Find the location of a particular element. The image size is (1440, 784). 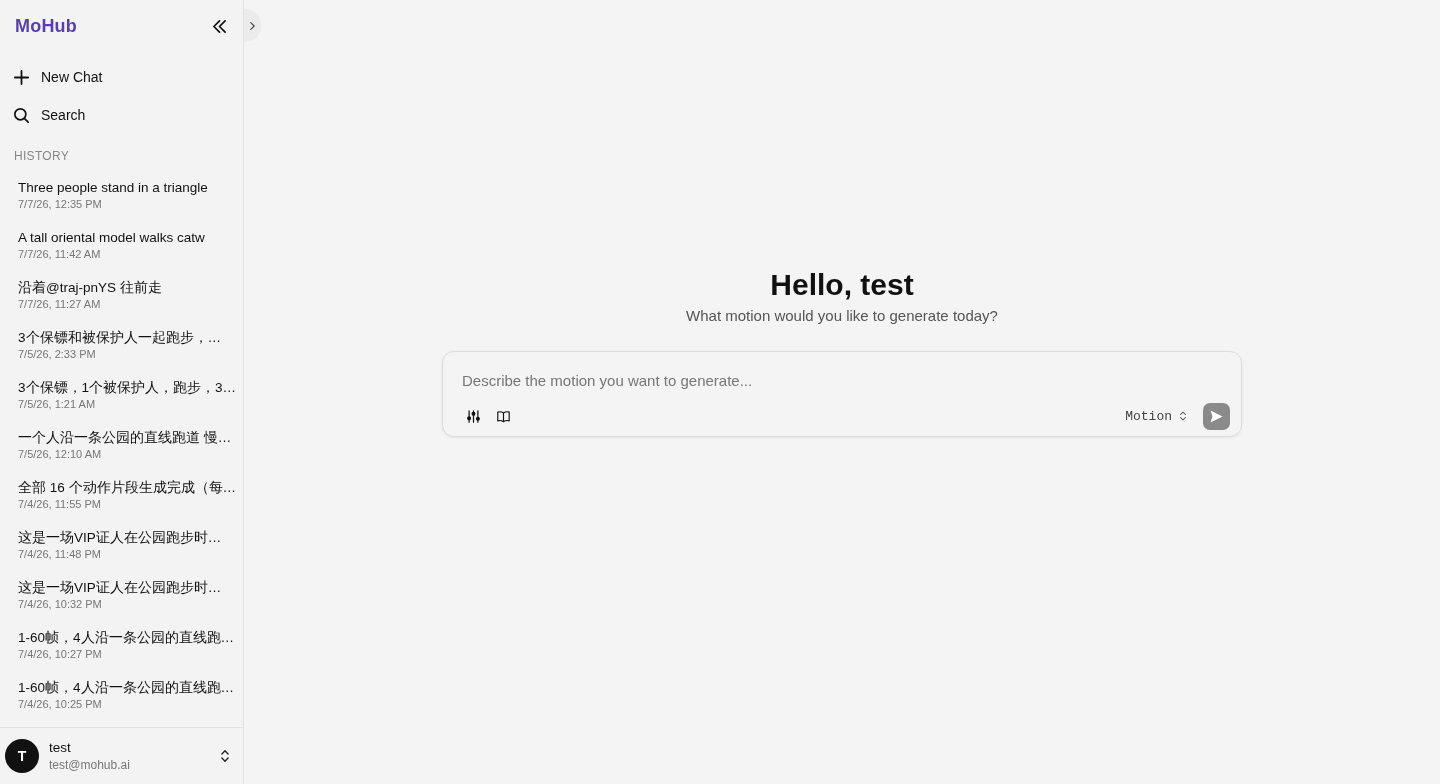

expand-sidebar-button is located at coordinates (252, 25).